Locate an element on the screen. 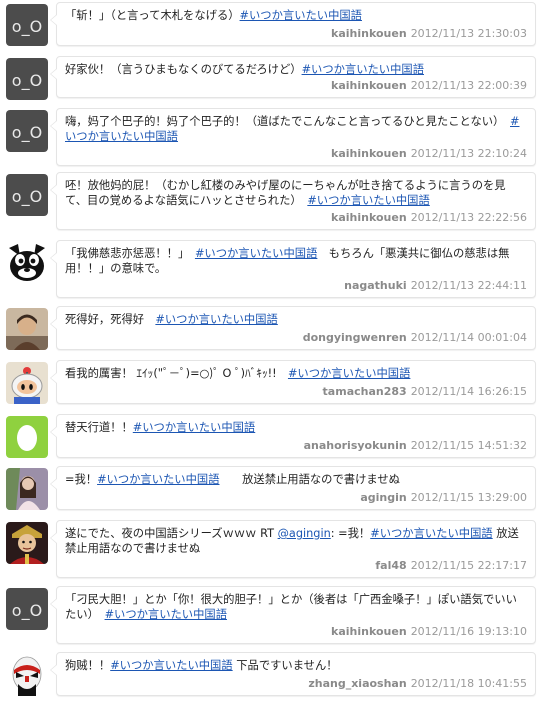 The image size is (540, 703). tweet-text: 狗贼！！#いつか言いたい中国語 下品ですいません！ is located at coordinates (201, 665).